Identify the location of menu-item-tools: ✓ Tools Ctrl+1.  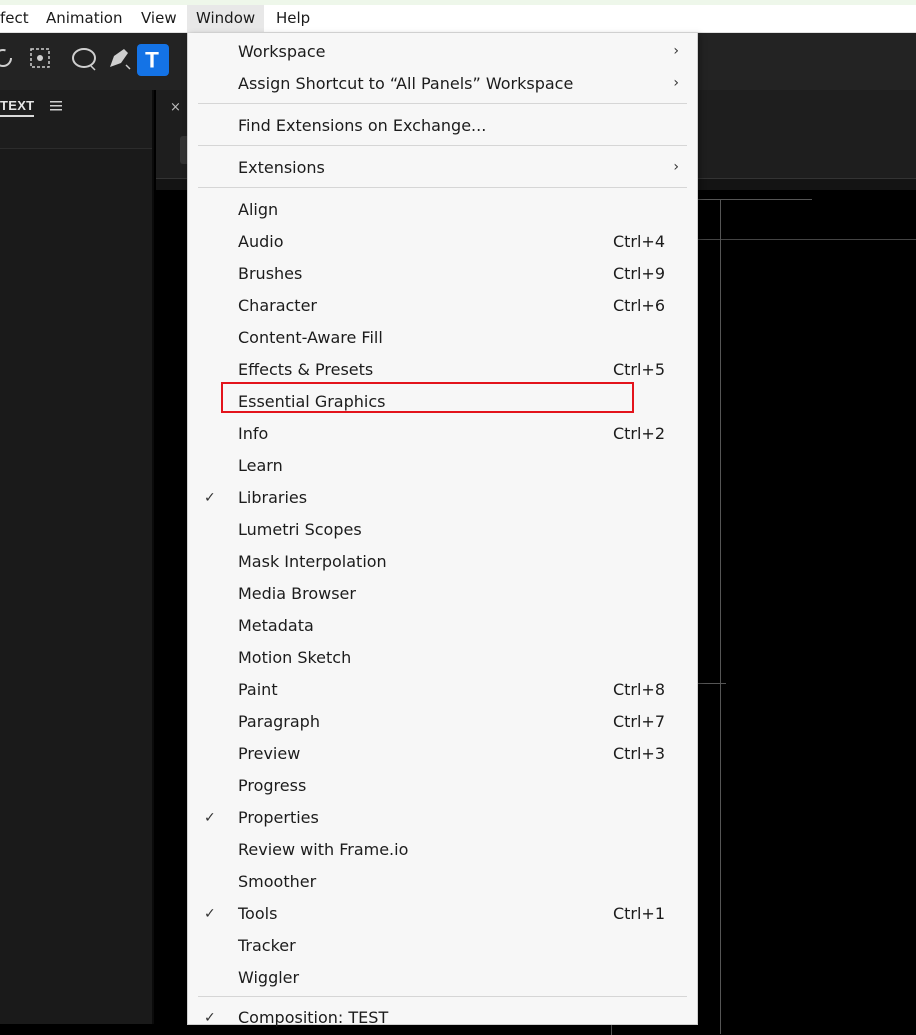
(442, 914).